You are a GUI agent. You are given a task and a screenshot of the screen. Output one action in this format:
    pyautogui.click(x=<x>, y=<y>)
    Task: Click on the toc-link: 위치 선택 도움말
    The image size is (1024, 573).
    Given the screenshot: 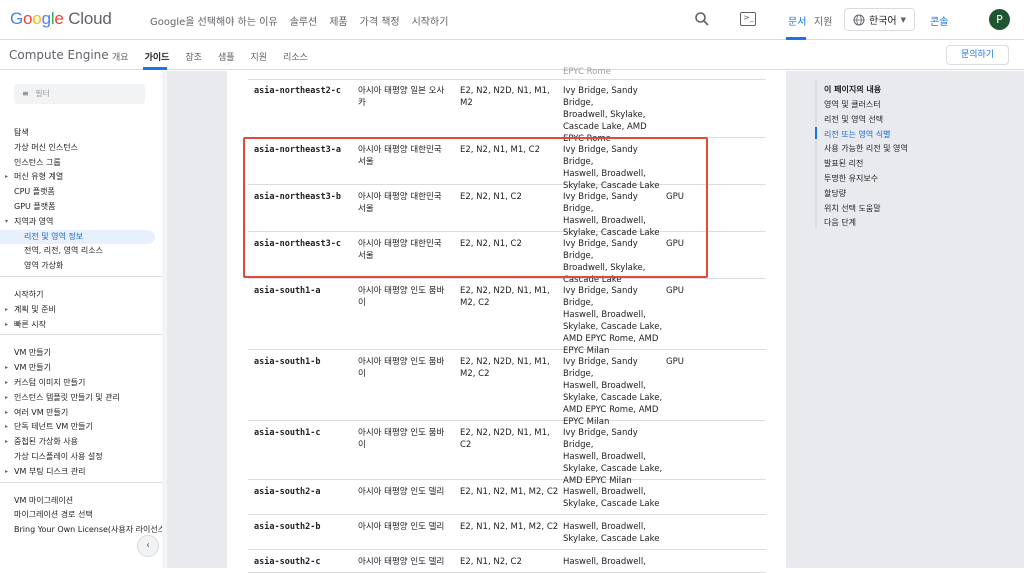 What is the action you would take?
    pyautogui.click(x=852, y=208)
    